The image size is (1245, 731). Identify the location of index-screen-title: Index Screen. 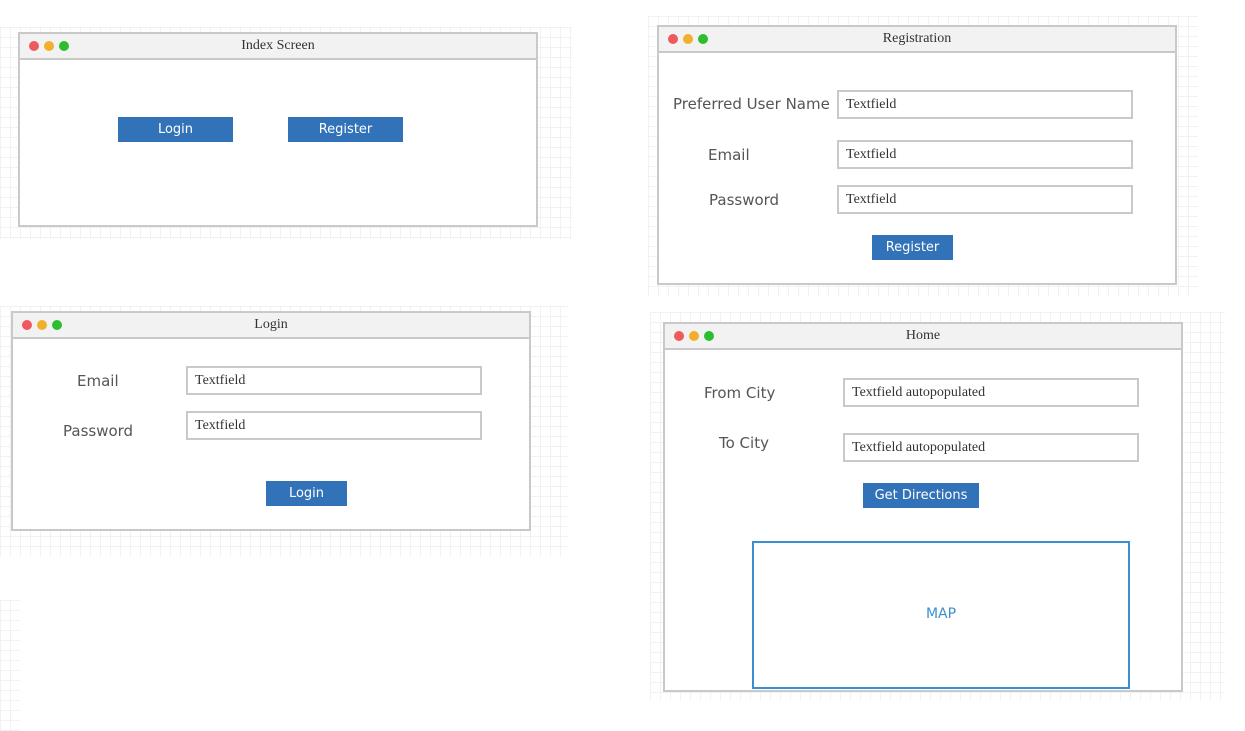
(278, 45).